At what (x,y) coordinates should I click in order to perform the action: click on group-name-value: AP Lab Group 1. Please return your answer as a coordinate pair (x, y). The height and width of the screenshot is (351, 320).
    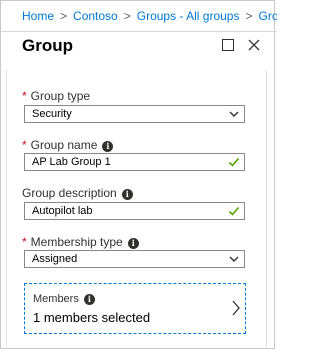
    Looking at the image, I should click on (71, 162).